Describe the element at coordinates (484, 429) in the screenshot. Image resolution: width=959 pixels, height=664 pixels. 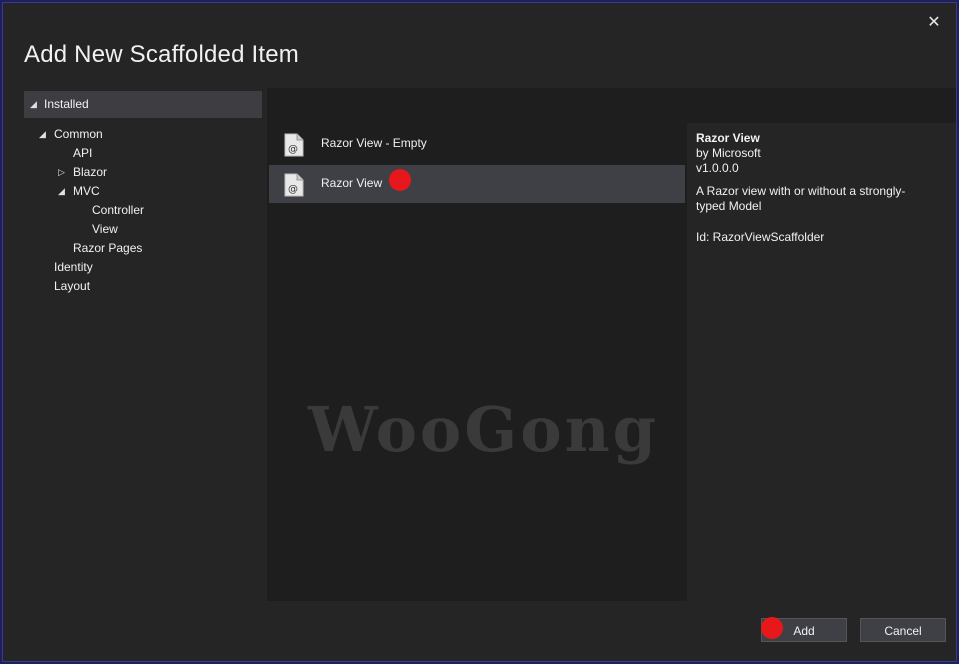
I see `watermark-text: WooGong` at that location.